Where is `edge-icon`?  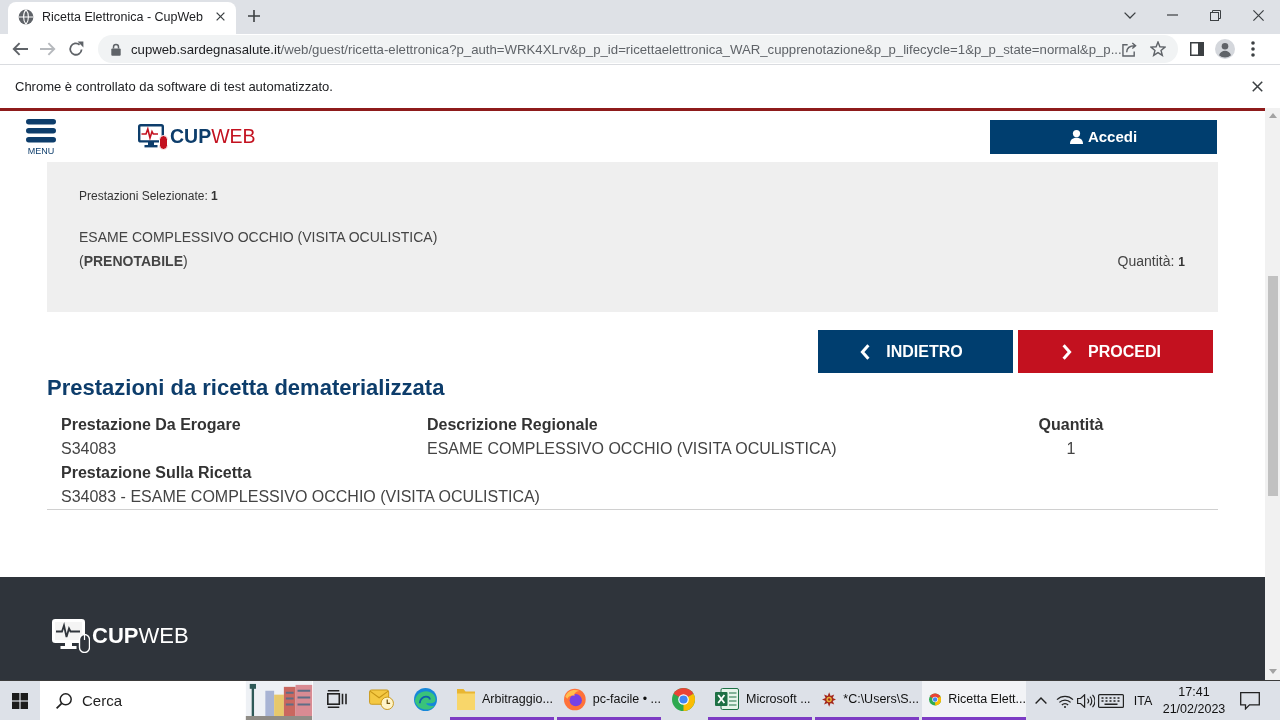 edge-icon is located at coordinates (425, 699).